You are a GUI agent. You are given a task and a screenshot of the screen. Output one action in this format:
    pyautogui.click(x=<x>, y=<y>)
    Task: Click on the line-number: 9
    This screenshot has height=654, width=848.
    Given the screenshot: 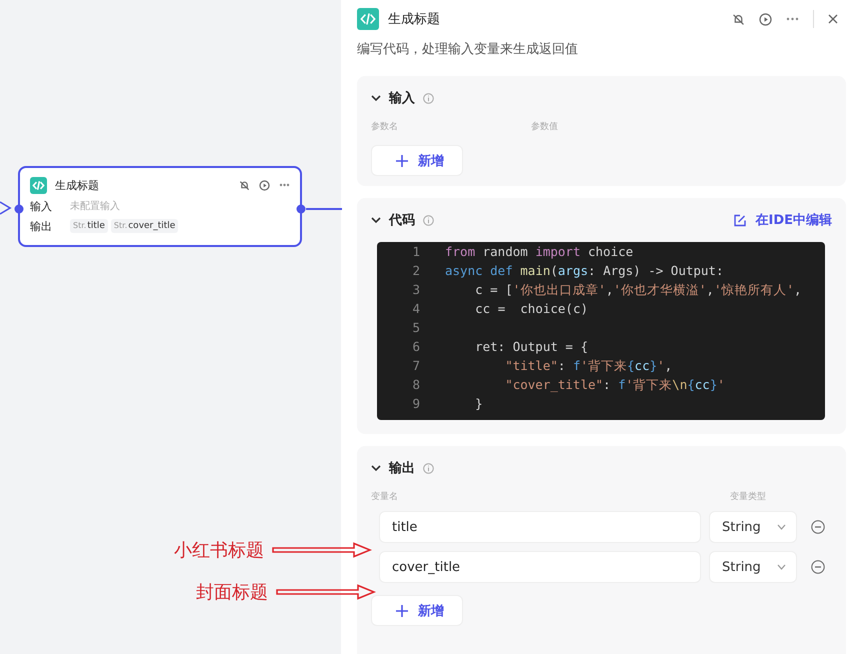 What is the action you would take?
    pyautogui.click(x=415, y=404)
    